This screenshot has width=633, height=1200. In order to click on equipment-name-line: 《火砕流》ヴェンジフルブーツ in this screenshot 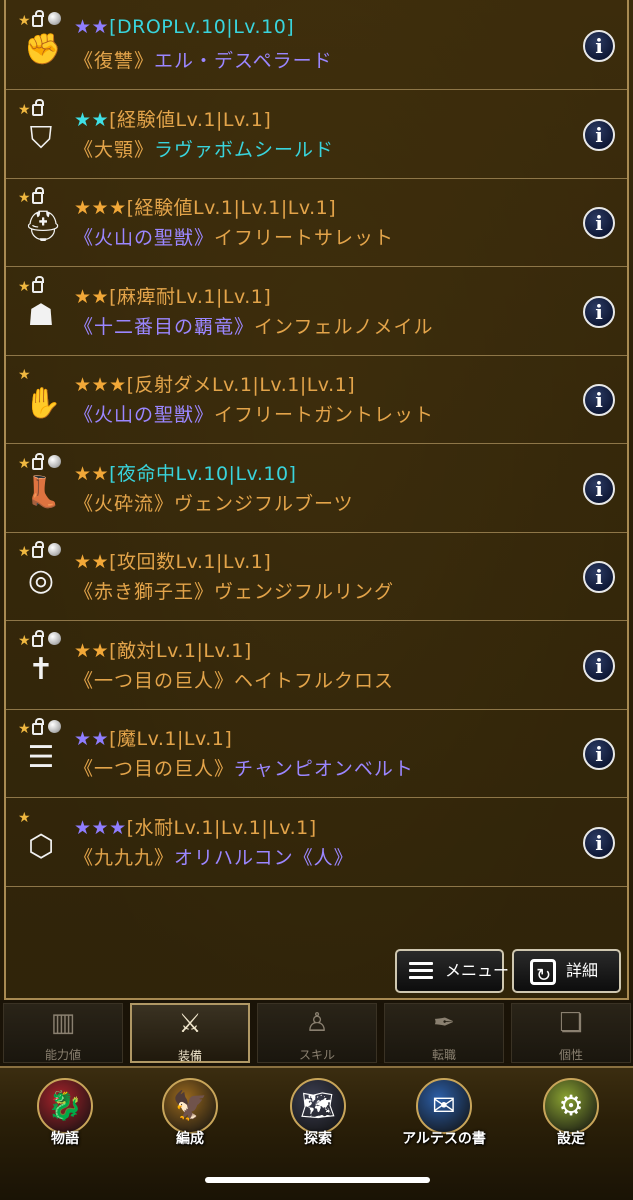, I will do `click(214, 502)`.